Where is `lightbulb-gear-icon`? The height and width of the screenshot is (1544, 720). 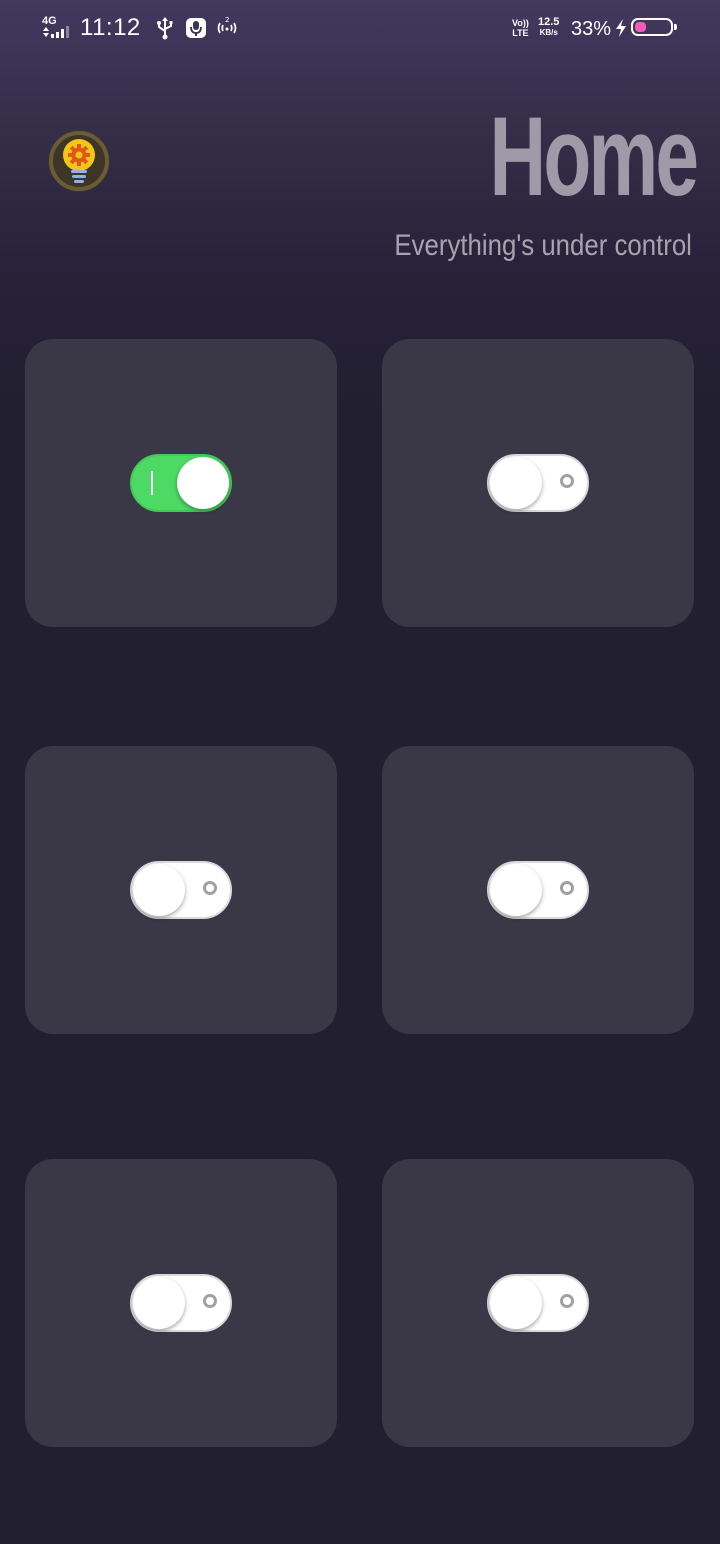
lightbulb-gear-icon is located at coordinates (79, 161).